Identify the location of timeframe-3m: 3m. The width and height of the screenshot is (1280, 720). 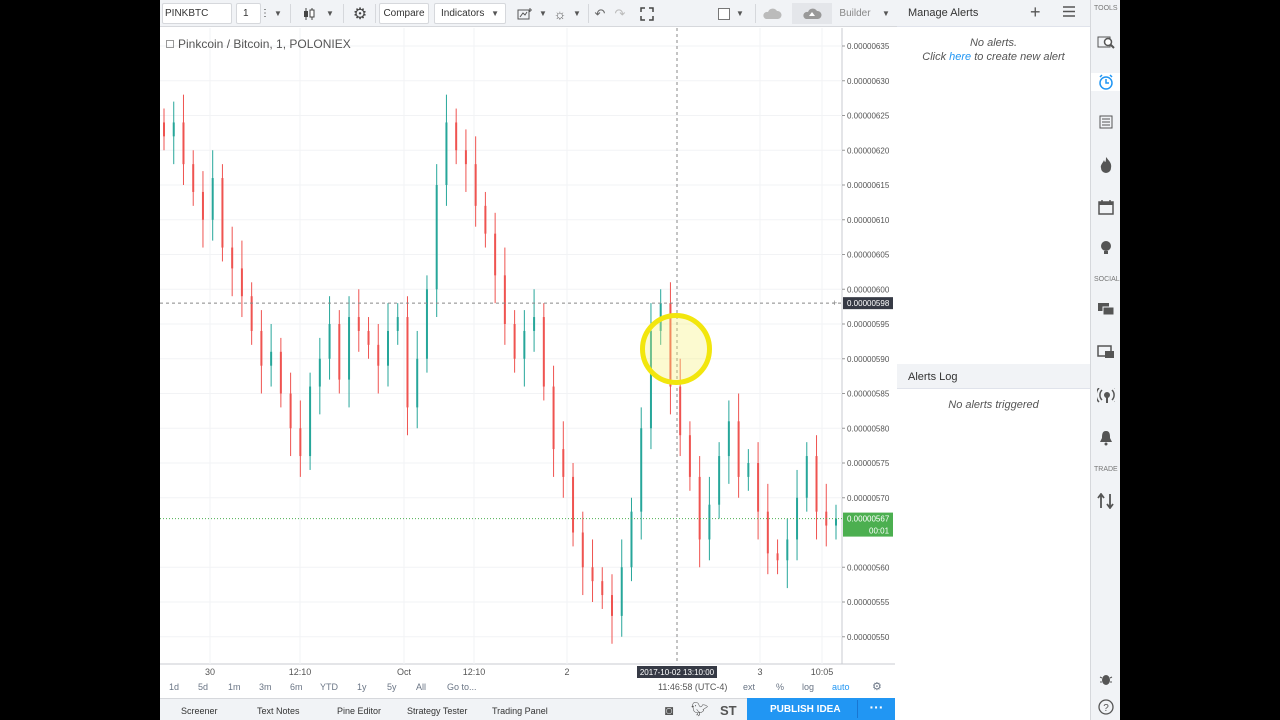
(265, 687).